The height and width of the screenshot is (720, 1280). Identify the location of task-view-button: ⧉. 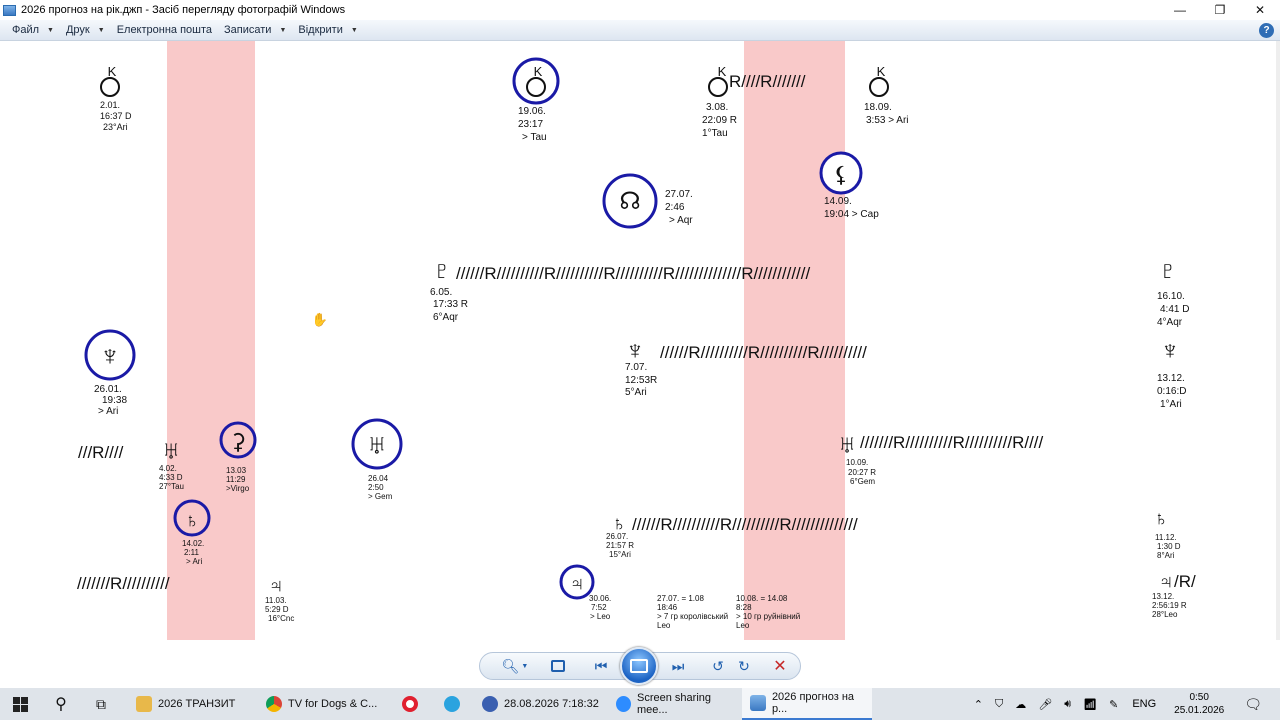
(101, 704).